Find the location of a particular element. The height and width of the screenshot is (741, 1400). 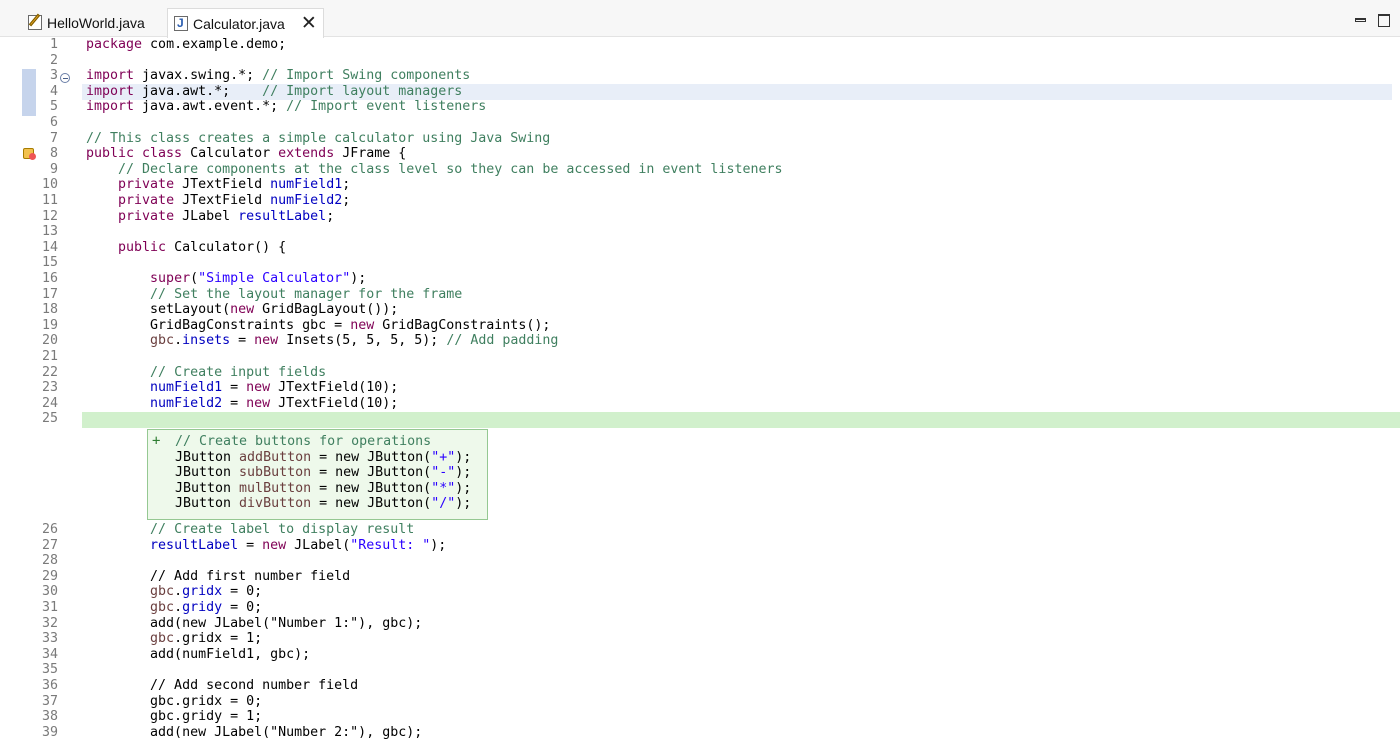

code-line: // Set the layout manager for the frame is located at coordinates (274, 295).